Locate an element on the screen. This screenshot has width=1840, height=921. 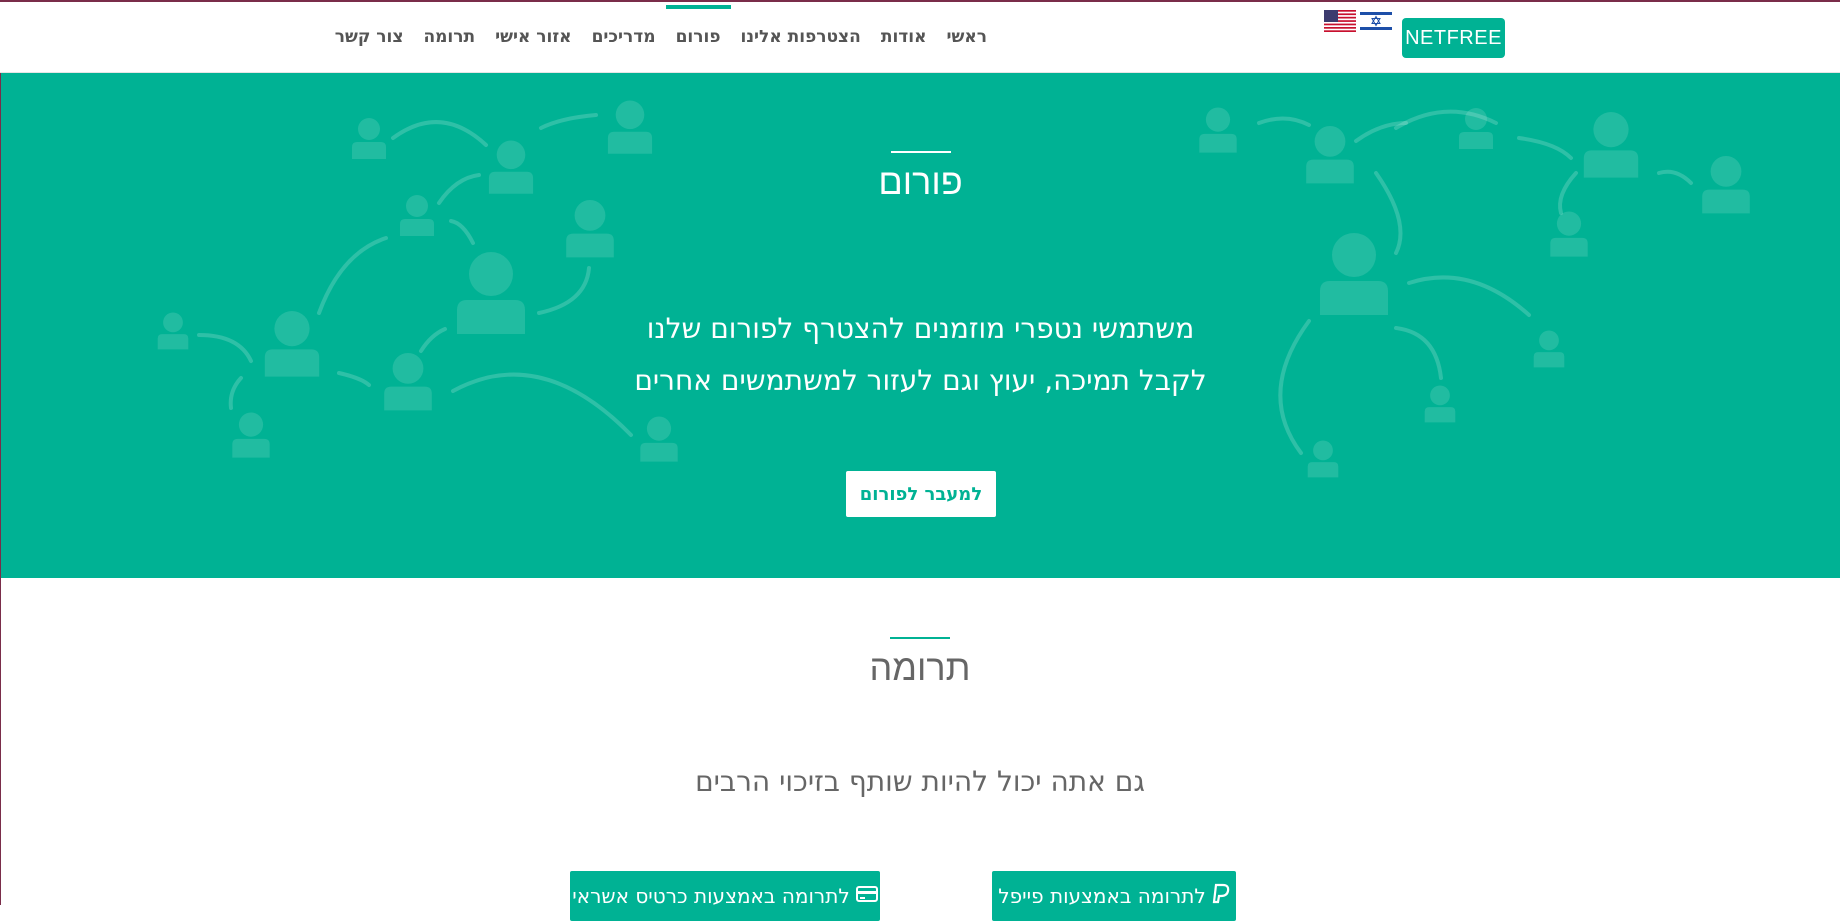
nav-label: אודות is located at coordinates (903, 37).